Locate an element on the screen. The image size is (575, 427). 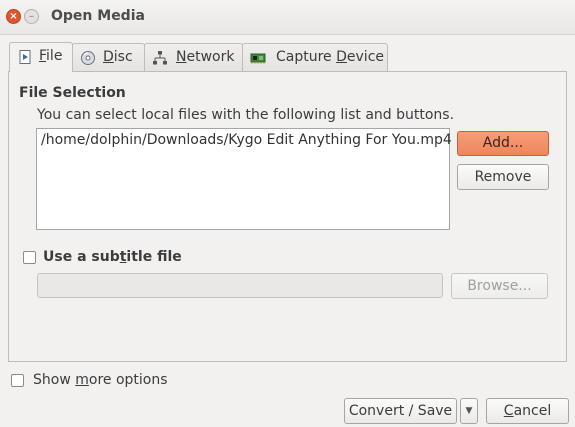
remove-file-button: Remove is located at coordinates (503, 177).